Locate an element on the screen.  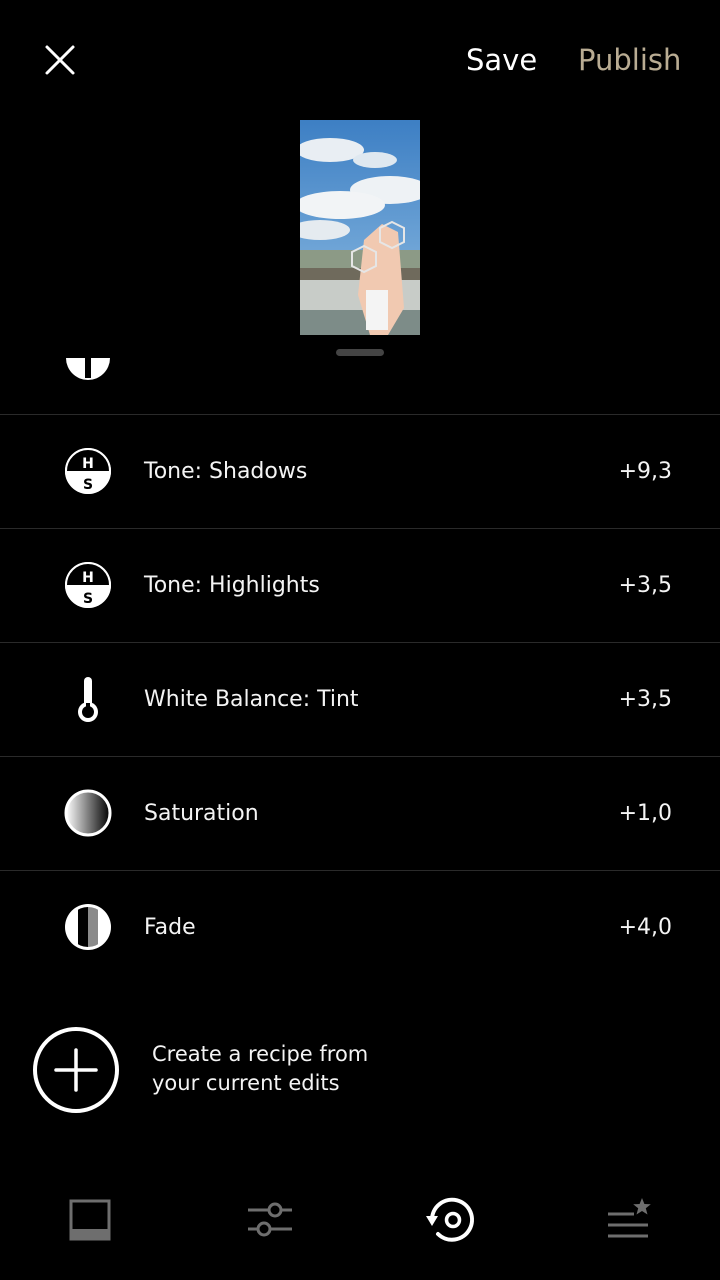
photo-preview is located at coordinates (360, 227).